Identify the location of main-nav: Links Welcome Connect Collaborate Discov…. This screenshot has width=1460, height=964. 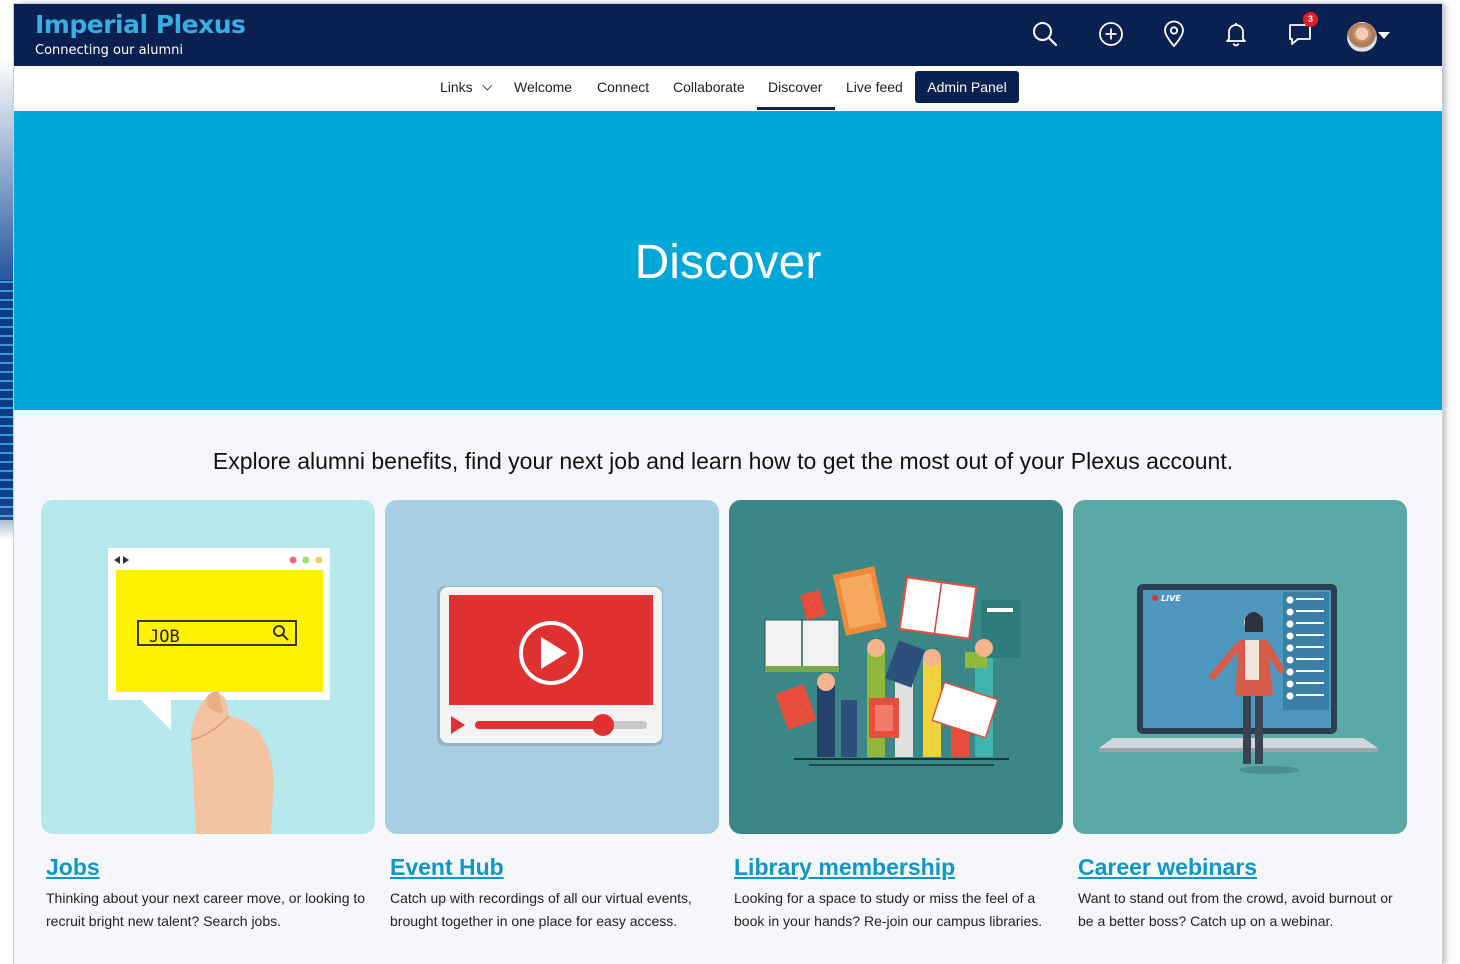
(728, 88).